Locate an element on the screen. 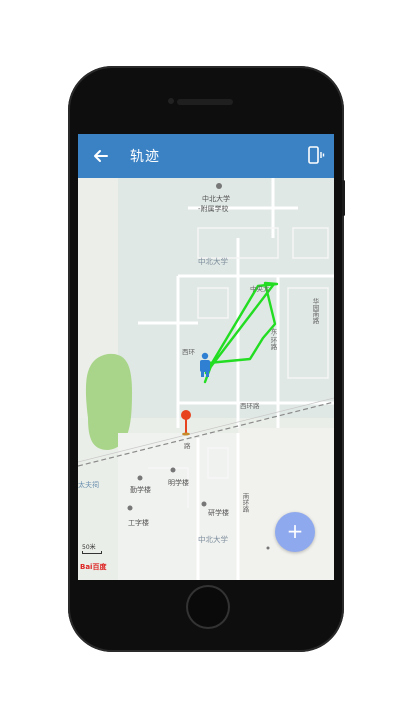 This screenshot has width=410, height=720. front-camera is located at coordinates (171, 101).